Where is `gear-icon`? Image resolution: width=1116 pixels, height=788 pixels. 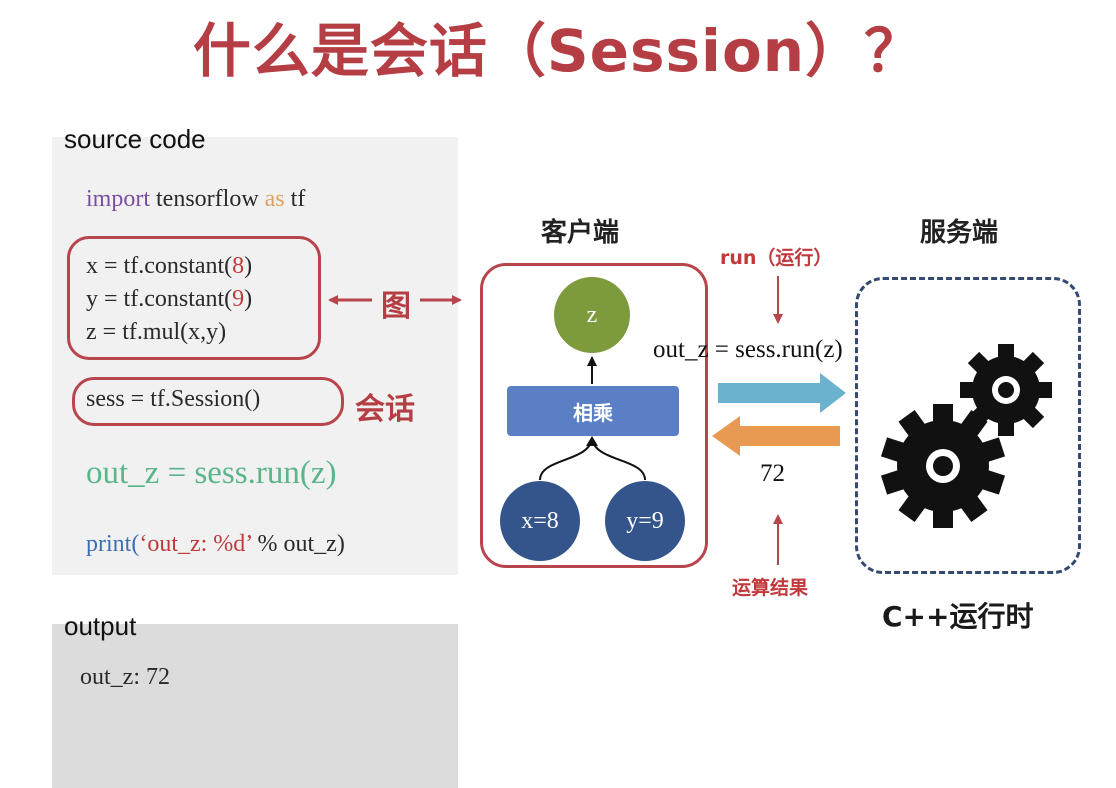
gear-icon is located at coordinates (943, 466).